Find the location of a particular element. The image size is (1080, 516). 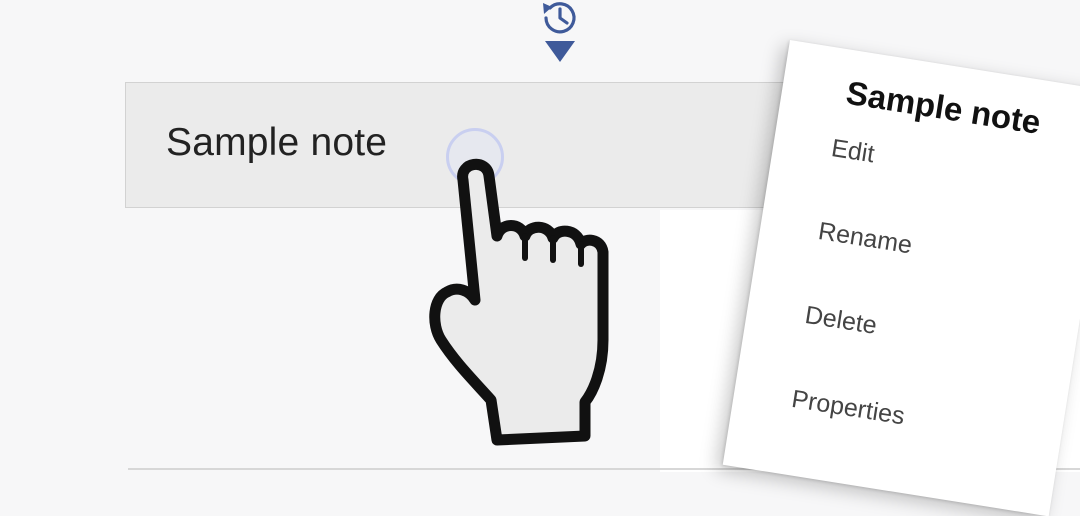

menu-item-properties: Properties is located at coordinates (848, 408).